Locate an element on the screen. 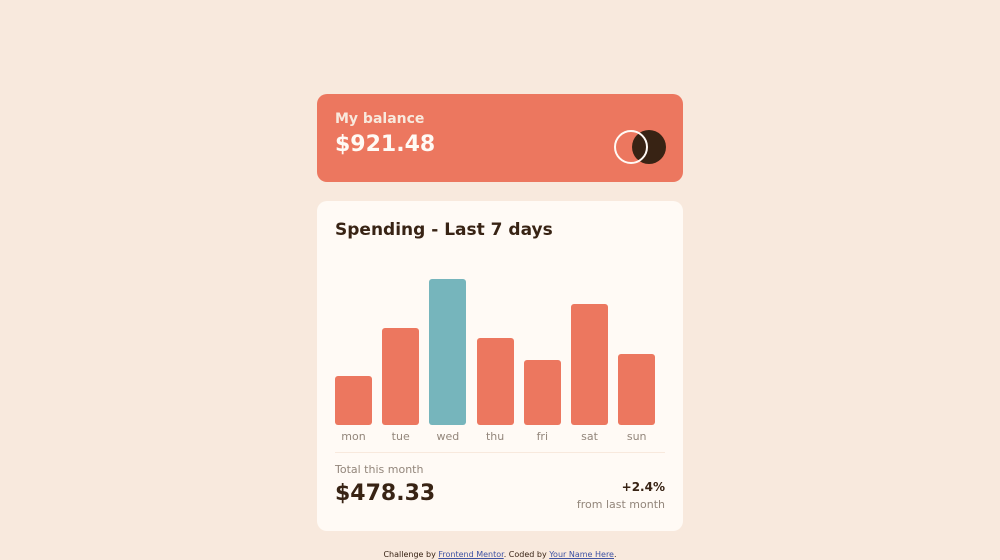  frontend-mentor-link: Frontend Mentor is located at coordinates (470, 554).